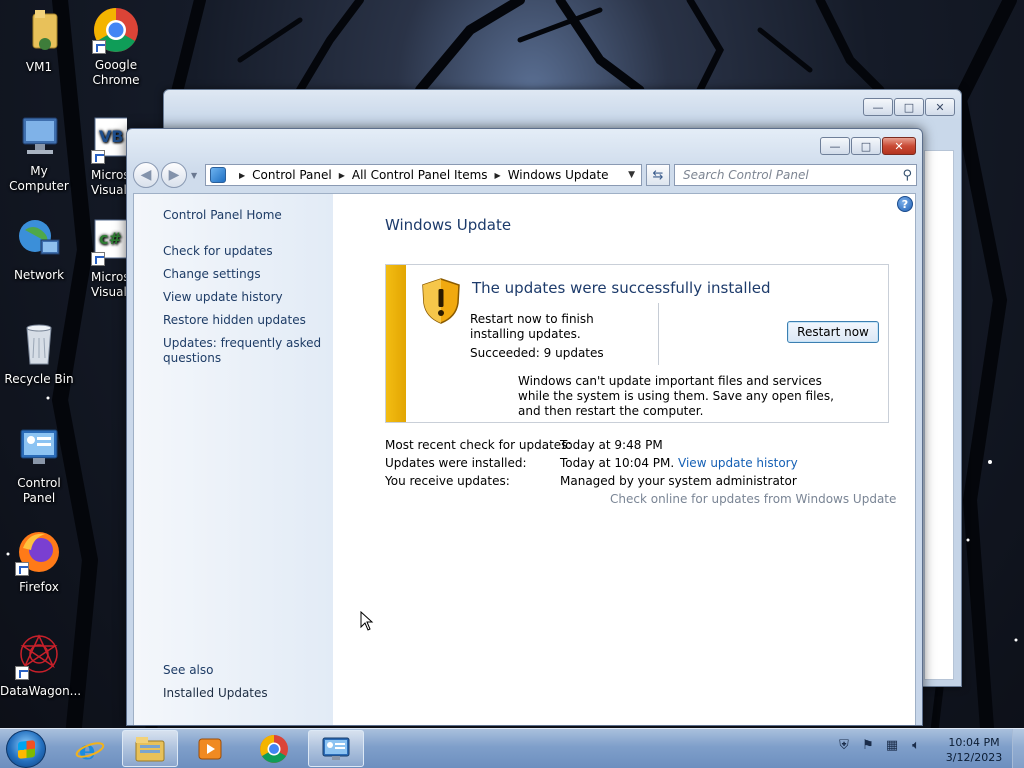 The width and height of the screenshot is (1024, 768). I want to click on forward-button: ▶, so click(174, 175).